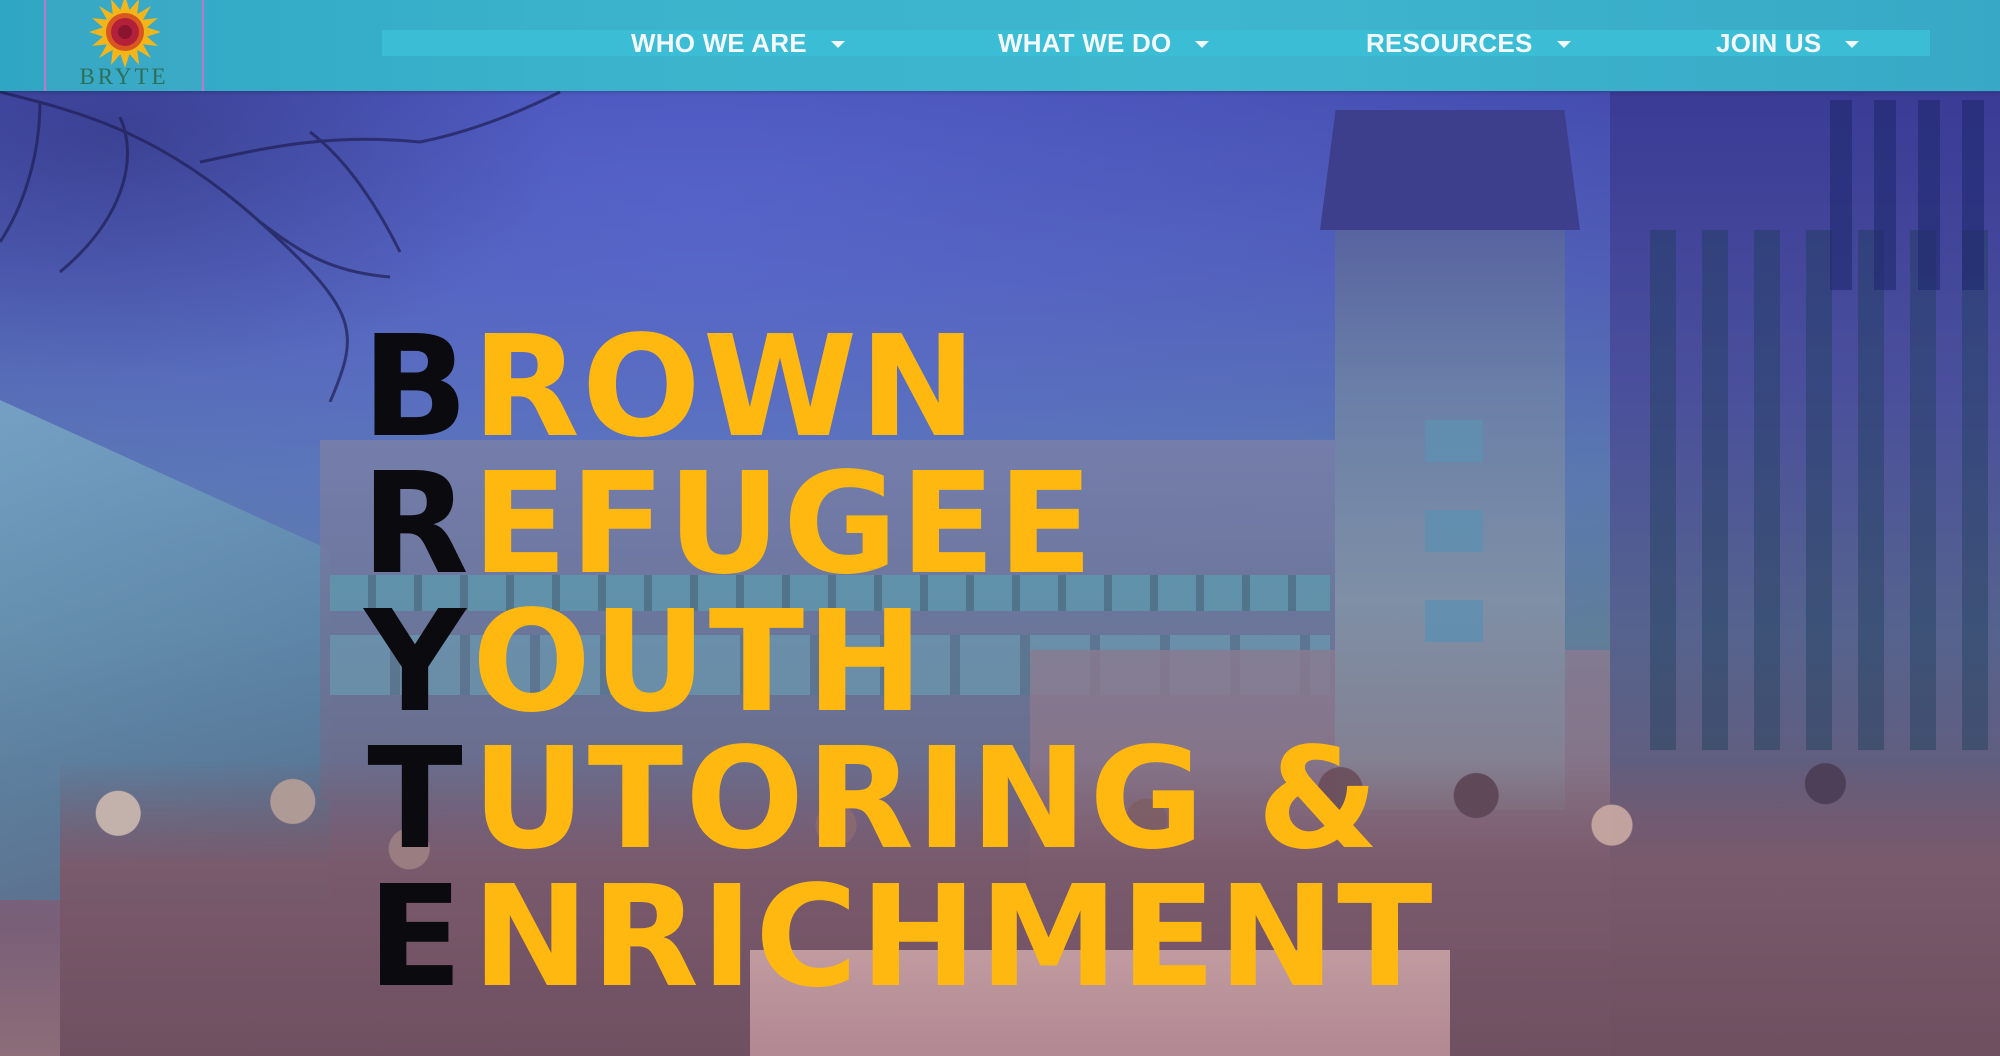  I want to click on logo-wordmark: BRYTE, so click(124, 76).